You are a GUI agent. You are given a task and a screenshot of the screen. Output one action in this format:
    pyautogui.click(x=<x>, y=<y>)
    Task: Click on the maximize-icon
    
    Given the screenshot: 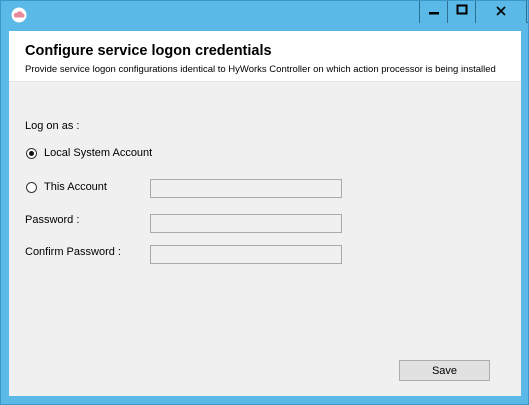 What is the action you would take?
    pyautogui.click(x=462, y=12)
    